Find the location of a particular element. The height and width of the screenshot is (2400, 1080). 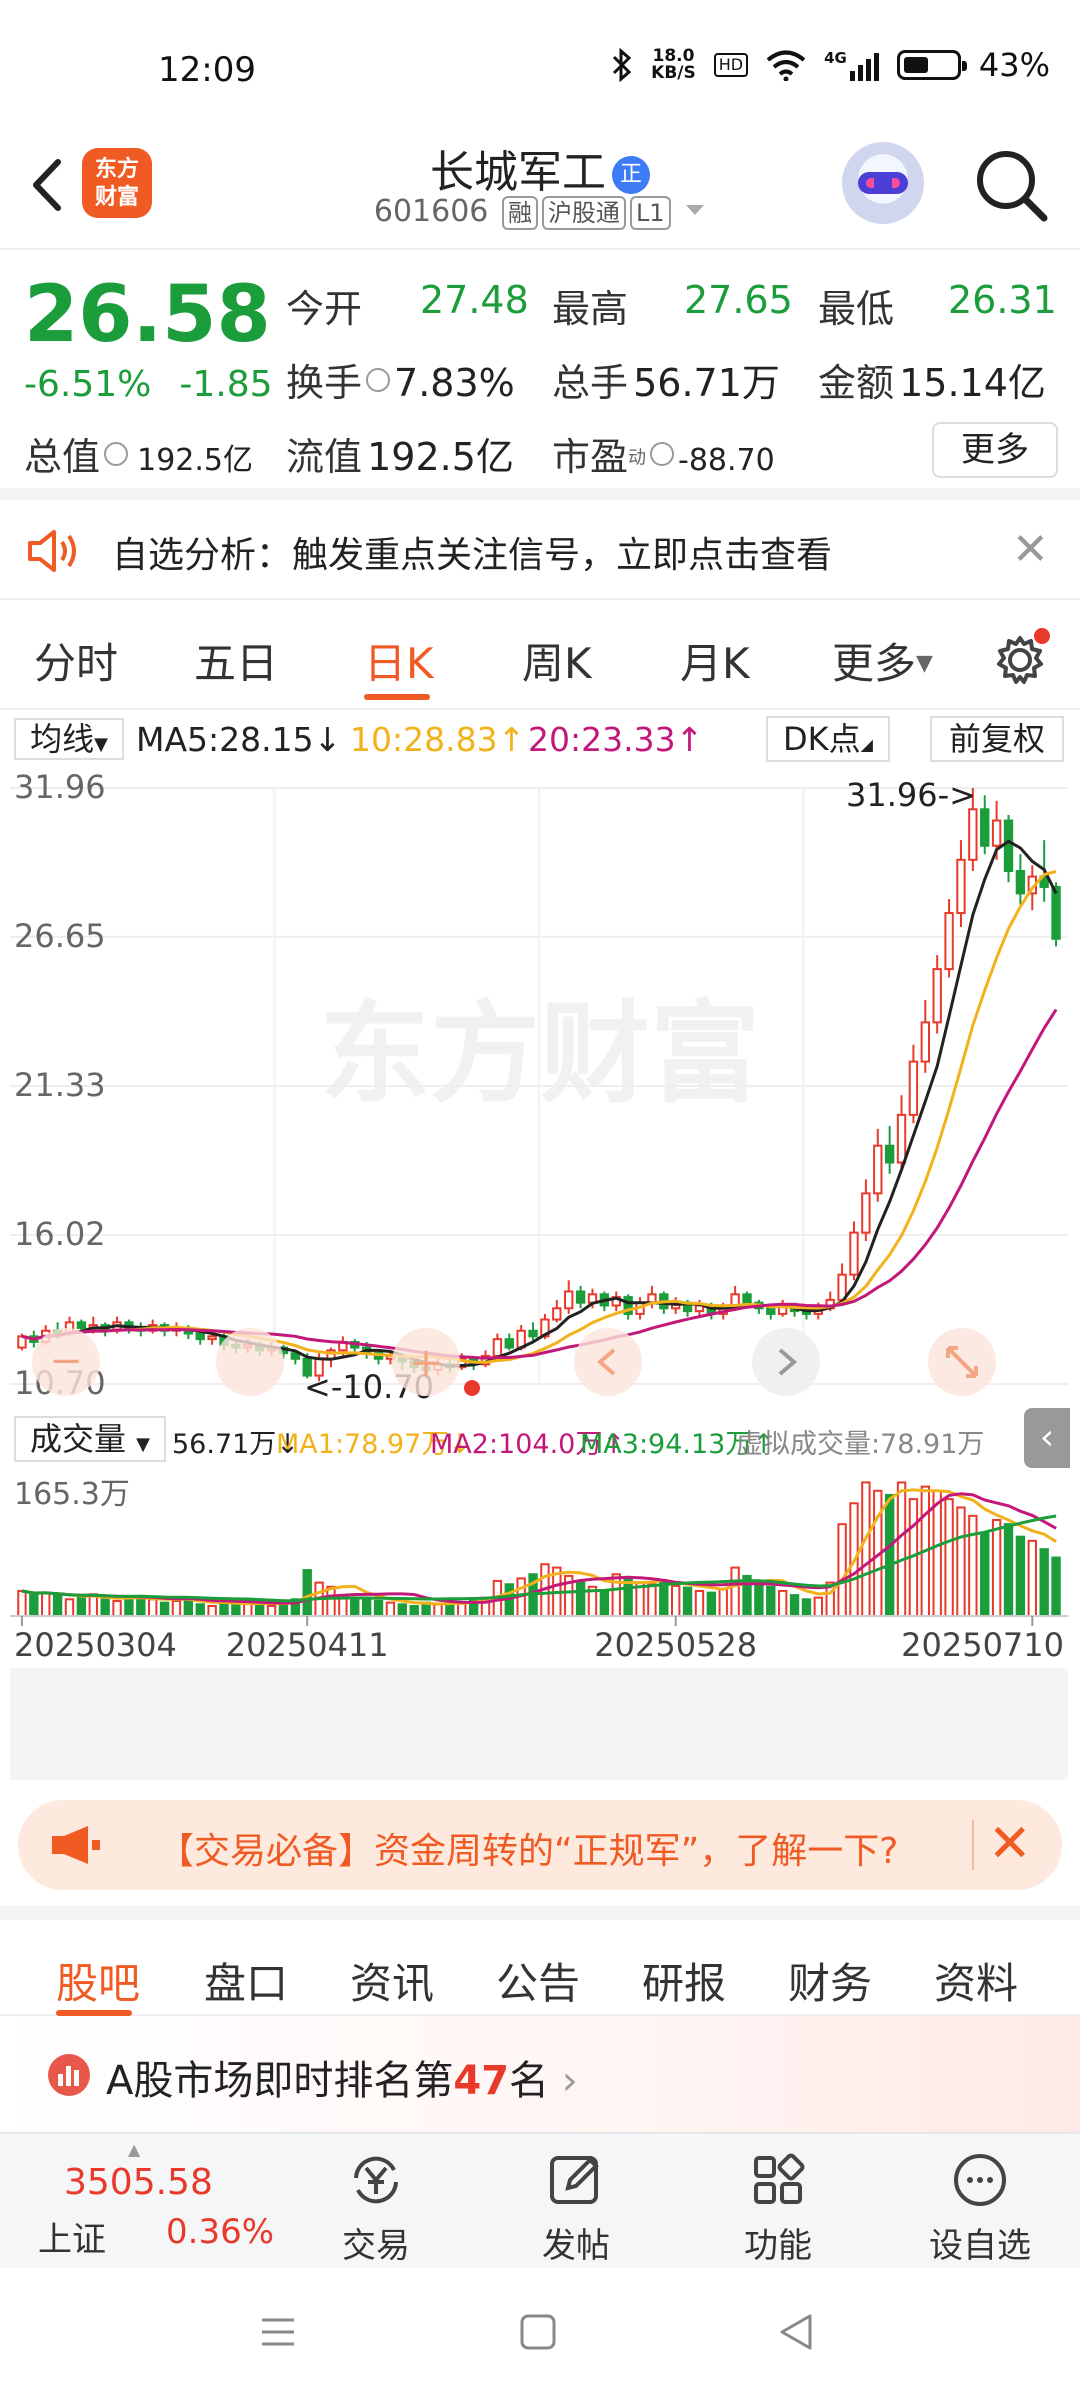

amount-field: 金额 15.14亿 is located at coordinates (932, 379).